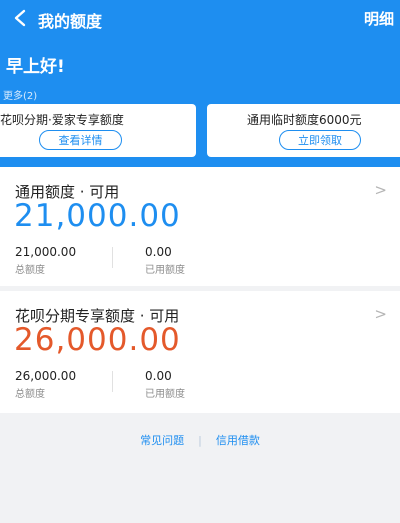  Describe the element at coordinates (304, 120) in the screenshot. I see `promo-text: 通用临时额度6000元` at that location.